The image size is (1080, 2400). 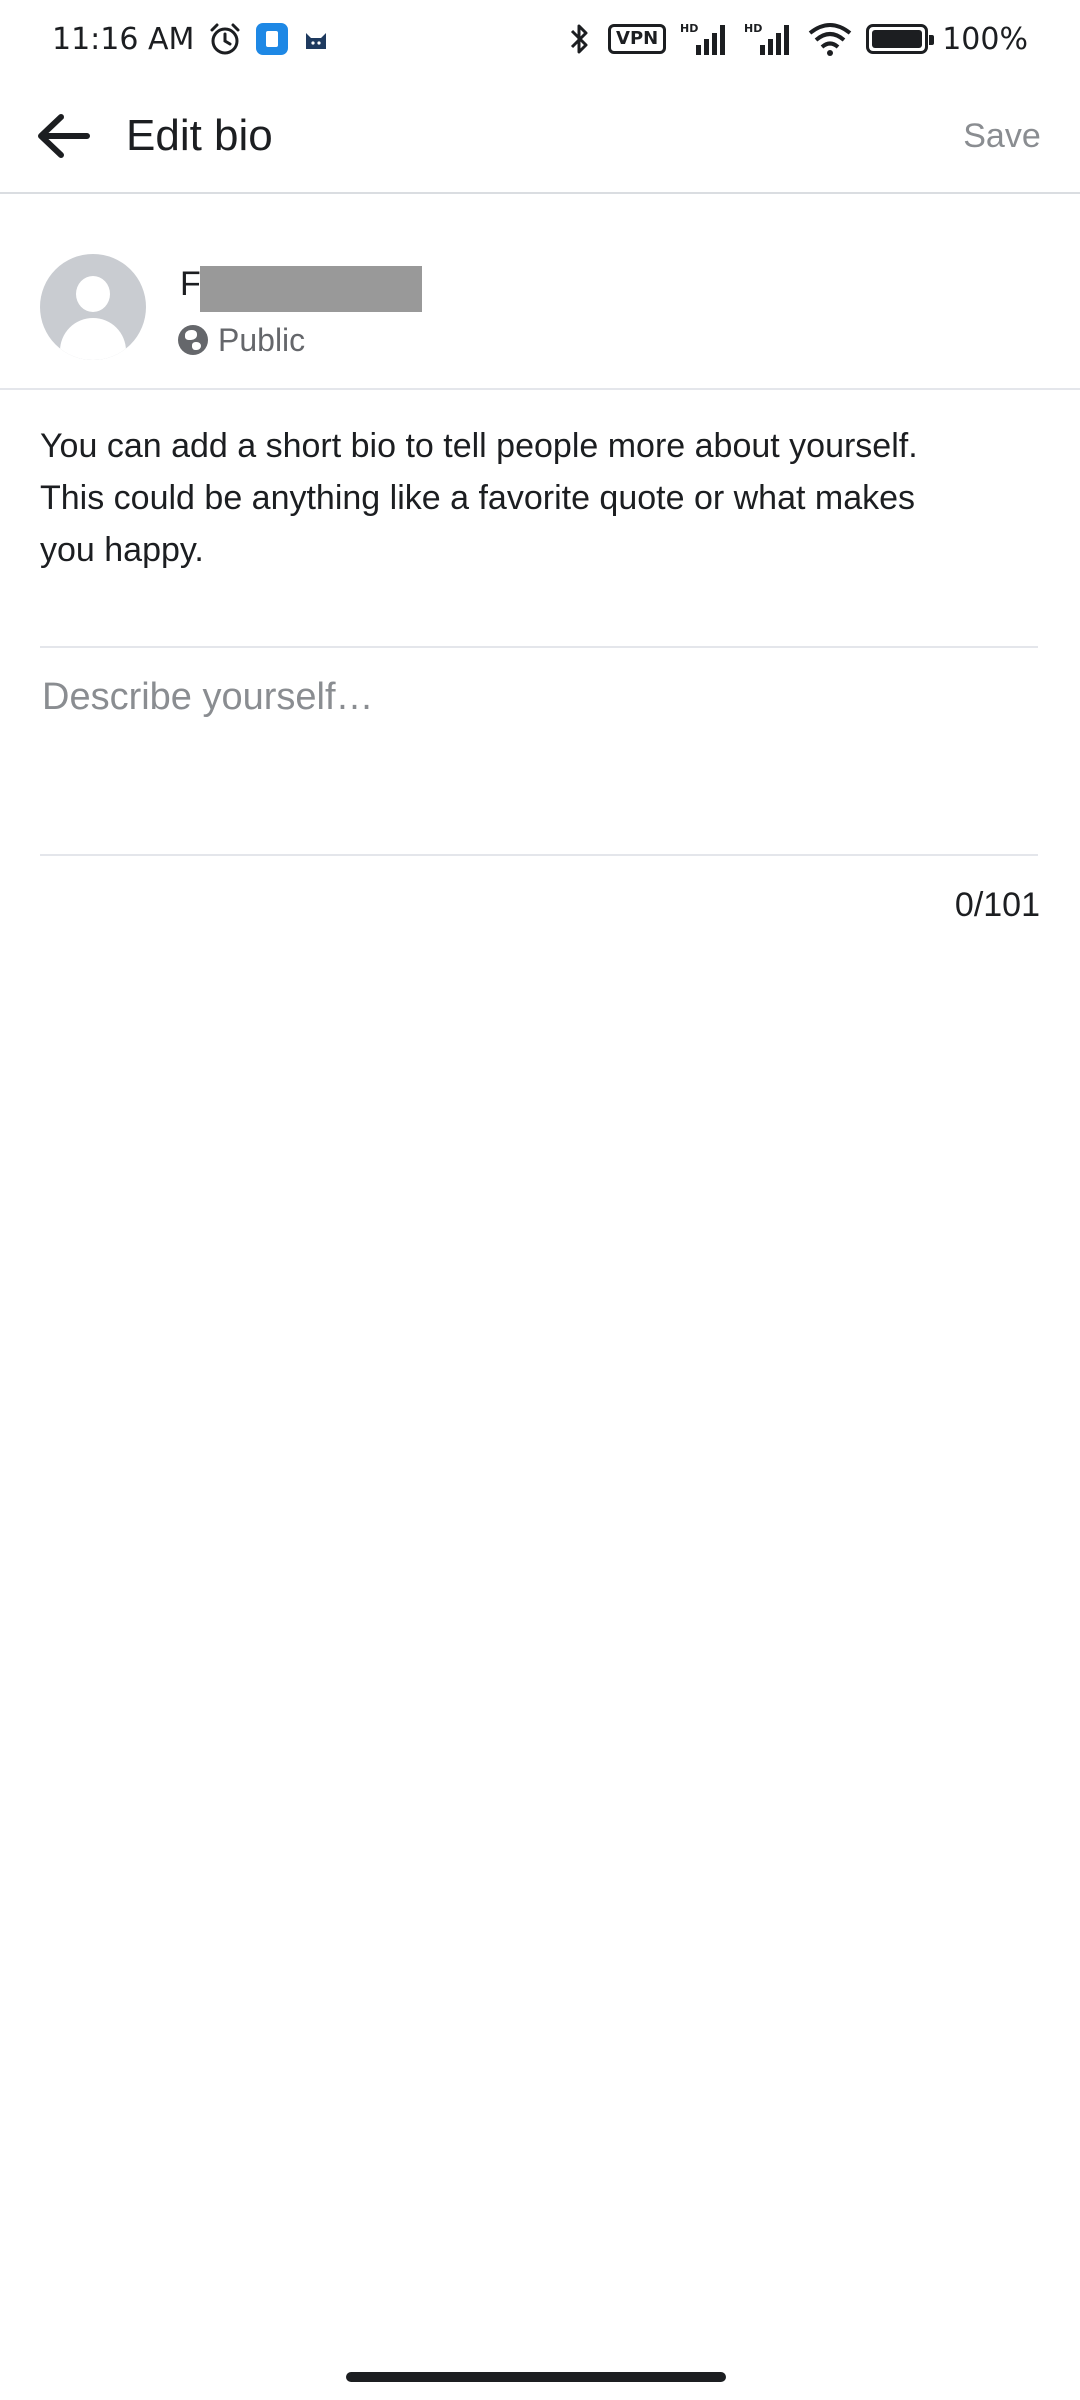 I want to click on bio-help-line: you happy., so click(x=122, y=550).